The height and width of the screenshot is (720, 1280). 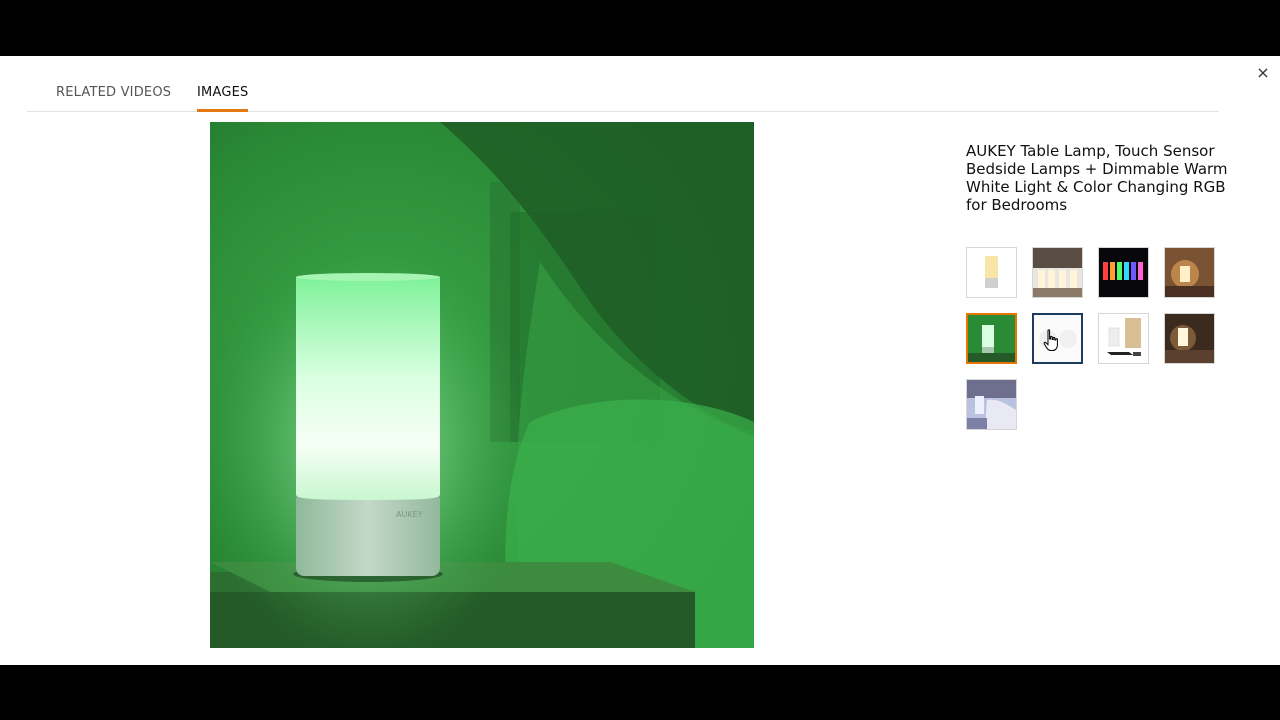 I want to click on tab-related-videos: RELATED VIDEOS, so click(x=113, y=92).